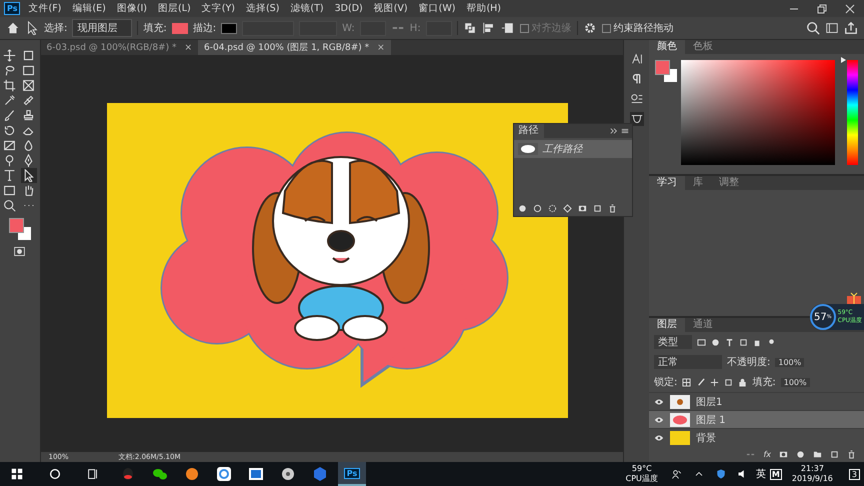 This screenshot has height=486, width=864. I want to click on shield-icon, so click(720, 474).